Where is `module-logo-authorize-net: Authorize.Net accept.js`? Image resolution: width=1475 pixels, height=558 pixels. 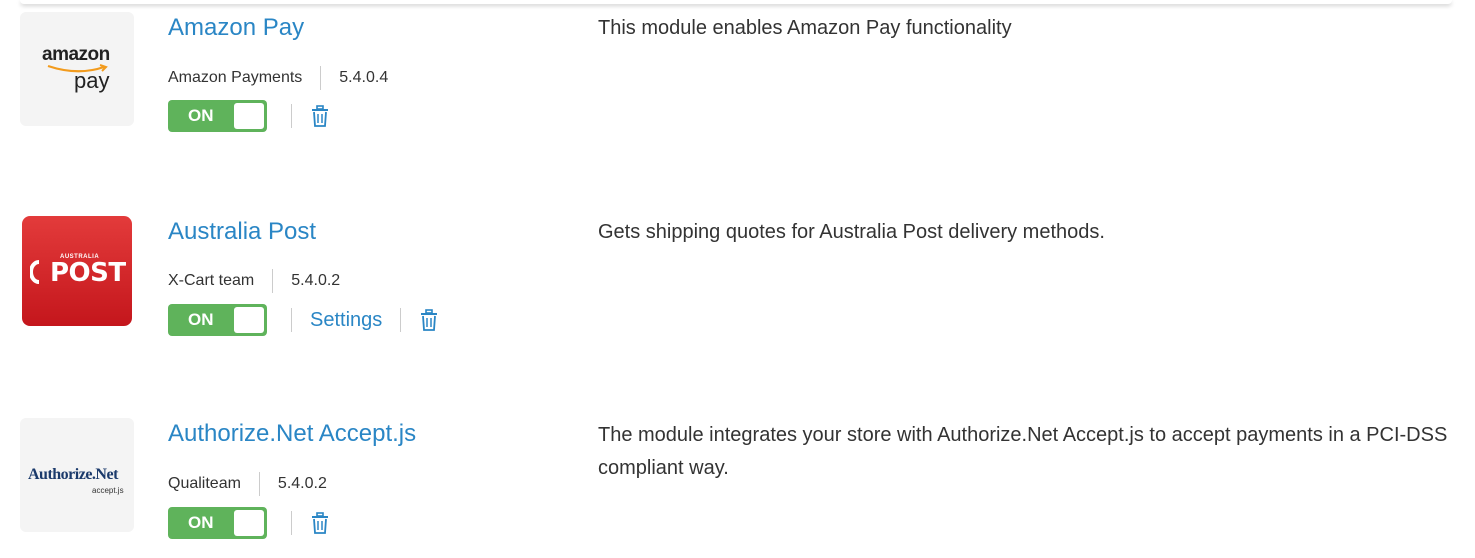
module-logo-authorize-net: Authorize.Net accept.js is located at coordinates (77, 475).